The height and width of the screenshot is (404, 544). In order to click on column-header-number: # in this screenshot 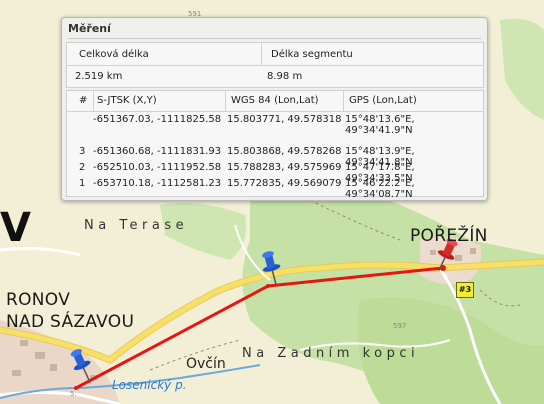, I will do `click(83, 100)`.